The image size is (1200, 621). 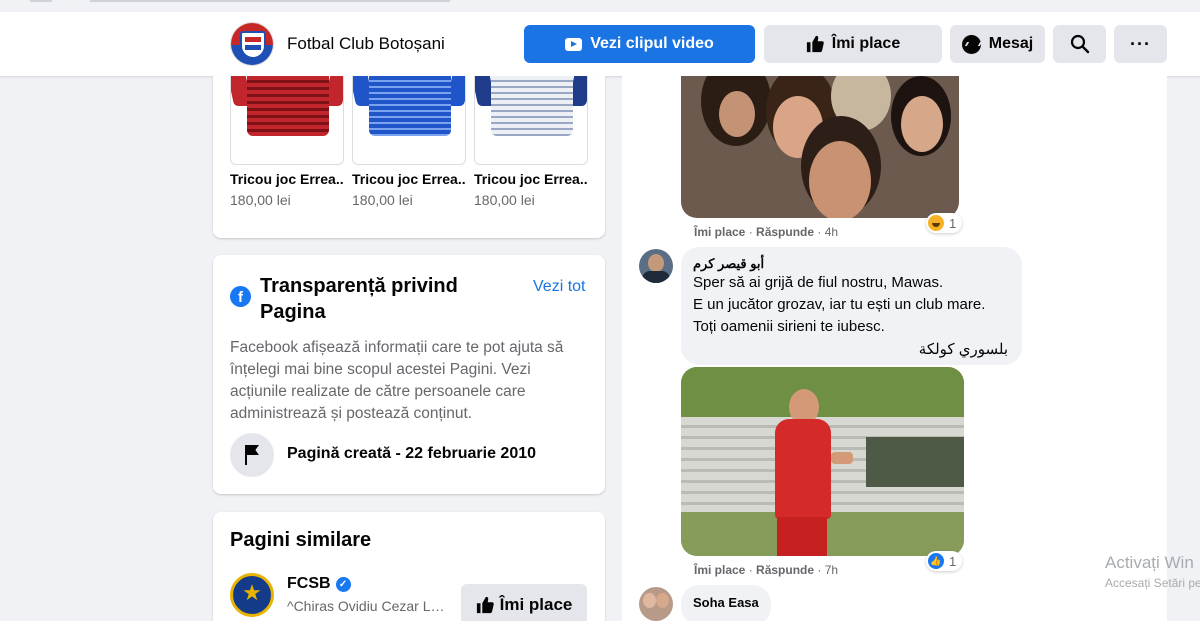 I want to click on comment-text-line: بلسوري كولكة, so click(x=963, y=349).